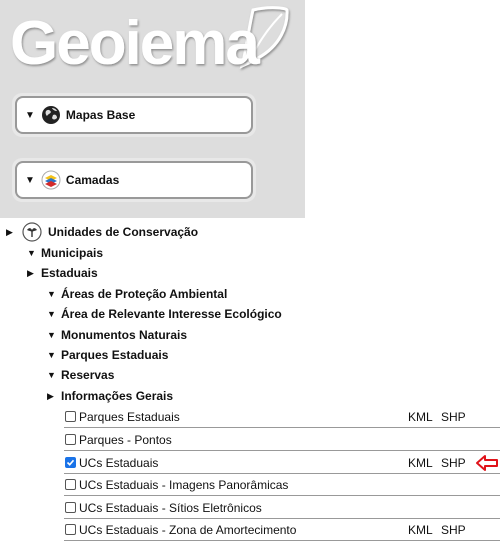  Describe the element at coordinates (282, 508) in the screenshot. I see `layer-row: UCs Estaduais - Sítios Eletrônicos` at that location.